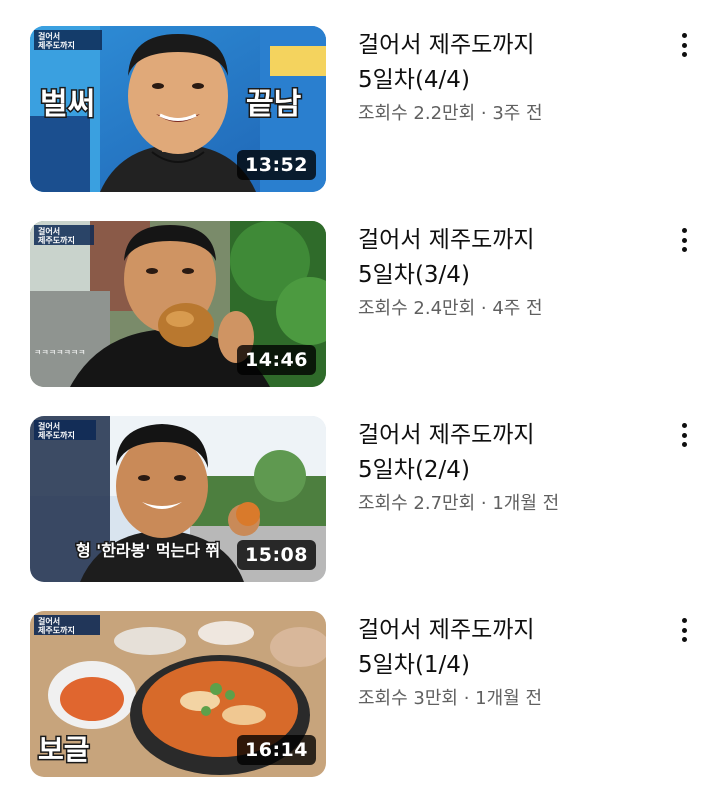  Describe the element at coordinates (276, 165) in the screenshot. I see `video-duration: 13:52` at that location.